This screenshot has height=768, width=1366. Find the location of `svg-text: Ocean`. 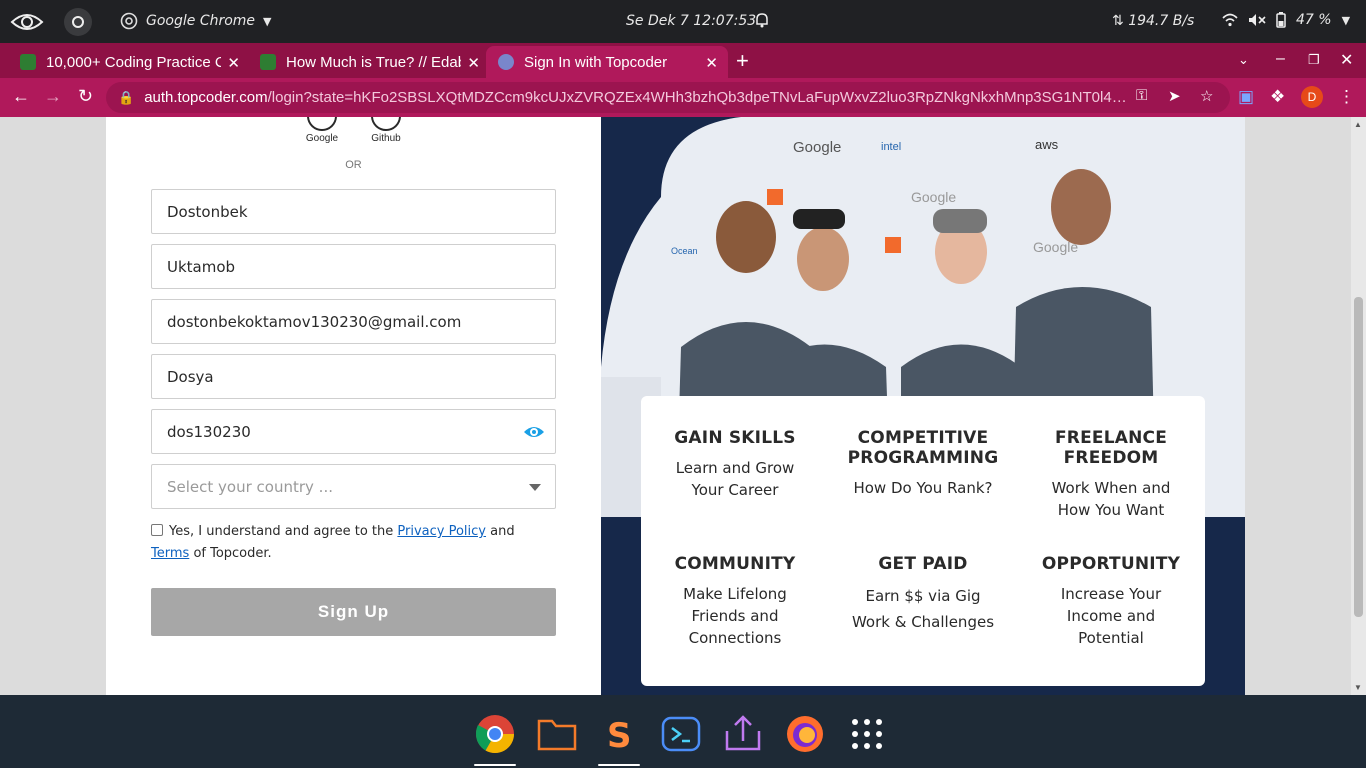

svg-text: Ocean is located at coordinates (684, 251).